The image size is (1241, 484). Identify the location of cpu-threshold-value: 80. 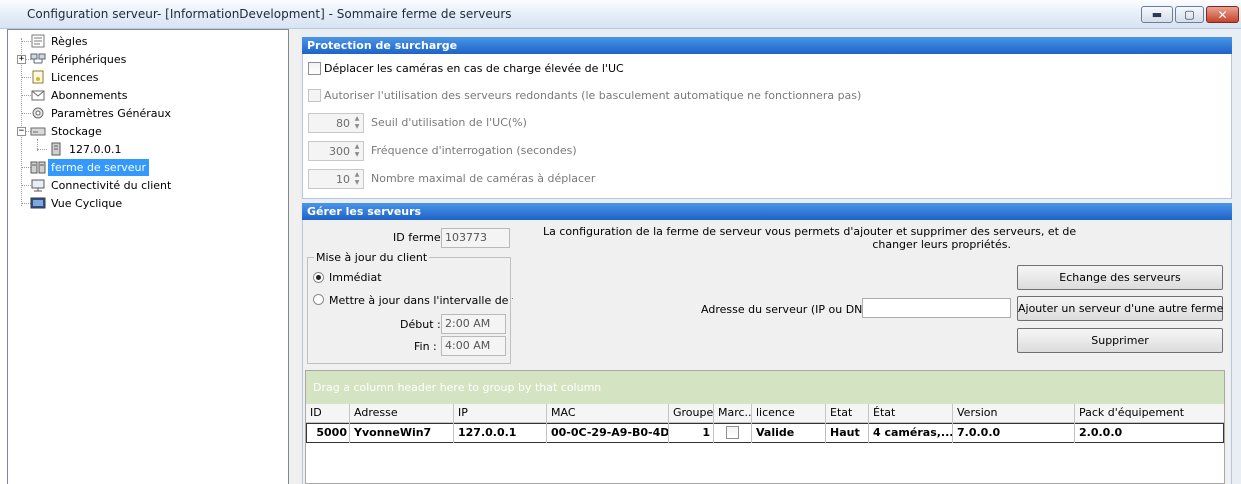
(343, 123).